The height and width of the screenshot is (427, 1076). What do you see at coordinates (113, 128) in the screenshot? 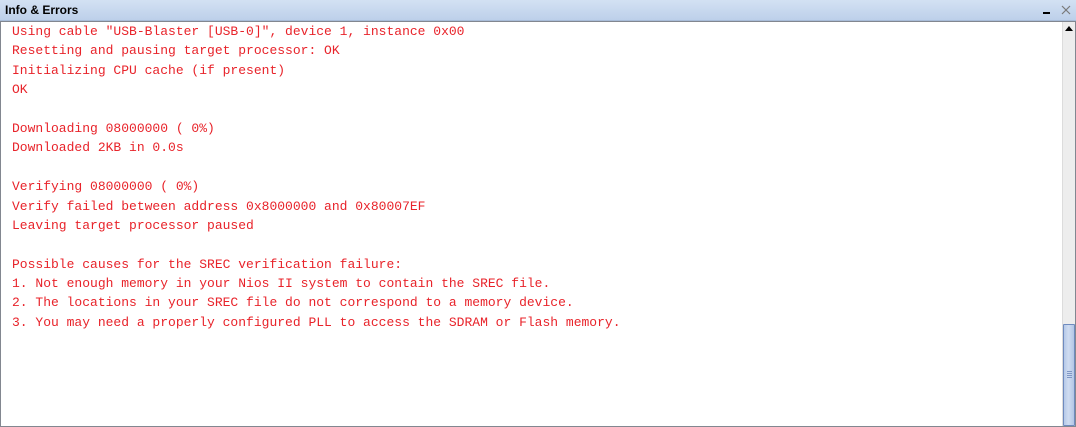
I see `console-line: Downloading 08000000 ( 0%)` at bounding box center [113, 128].